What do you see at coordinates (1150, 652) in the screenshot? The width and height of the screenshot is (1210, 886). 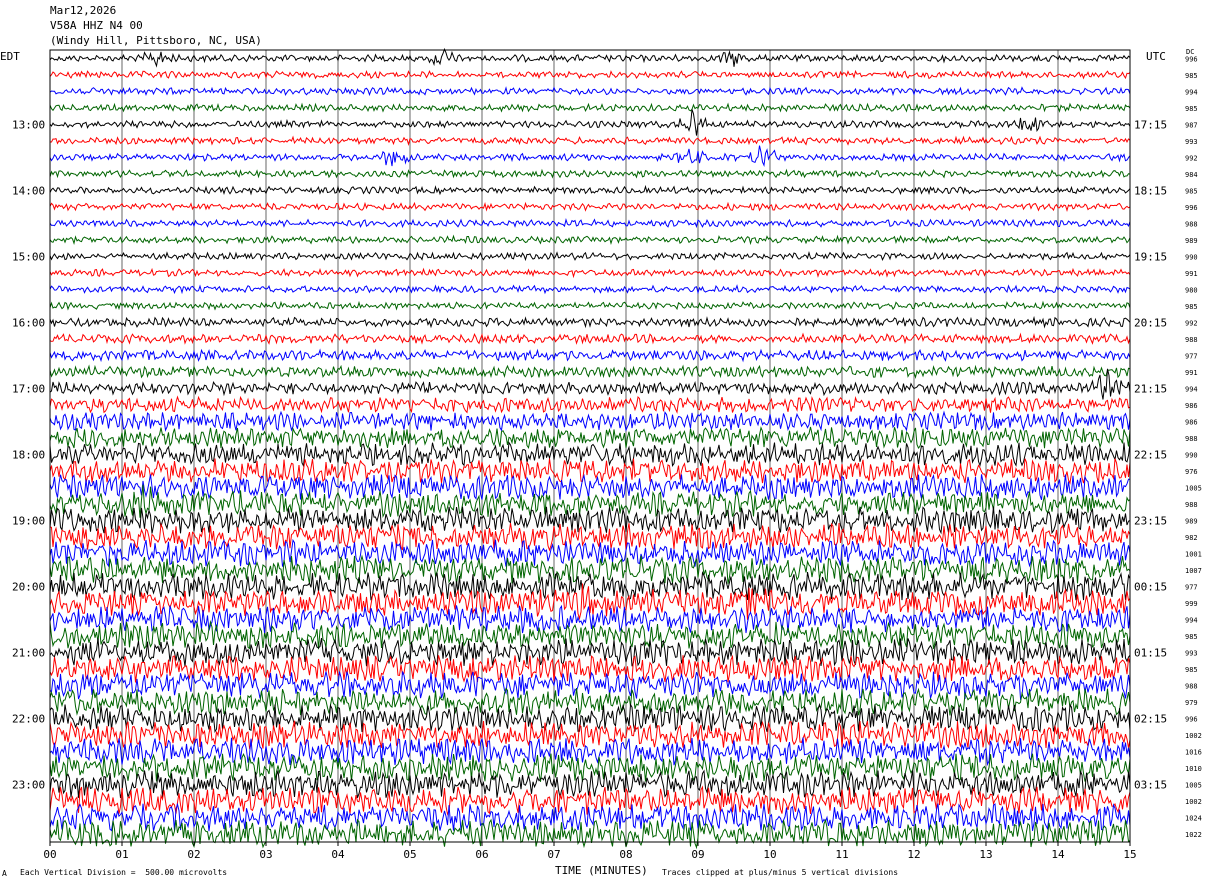 I see `right-time-label: 01:15` at bounding box center [1150, 652].